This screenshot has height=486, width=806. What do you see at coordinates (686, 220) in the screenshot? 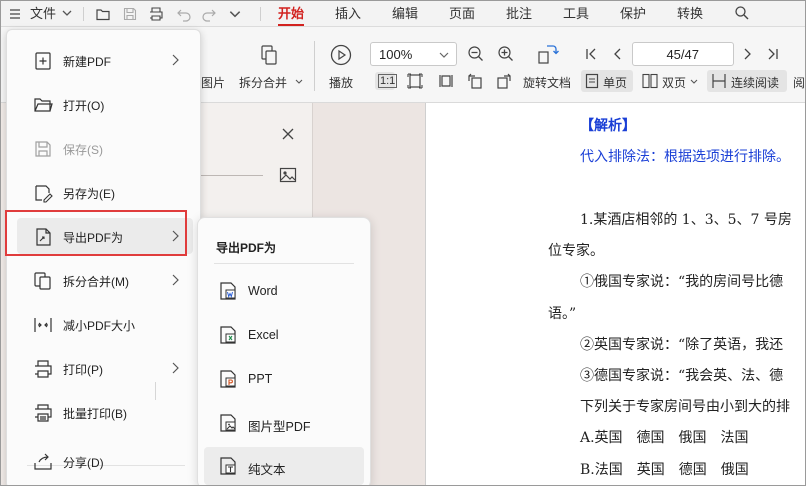
I see `doc-line: 1.某酒店相邻的 1、3、5、7 号房` at bounding box center [686, 220].